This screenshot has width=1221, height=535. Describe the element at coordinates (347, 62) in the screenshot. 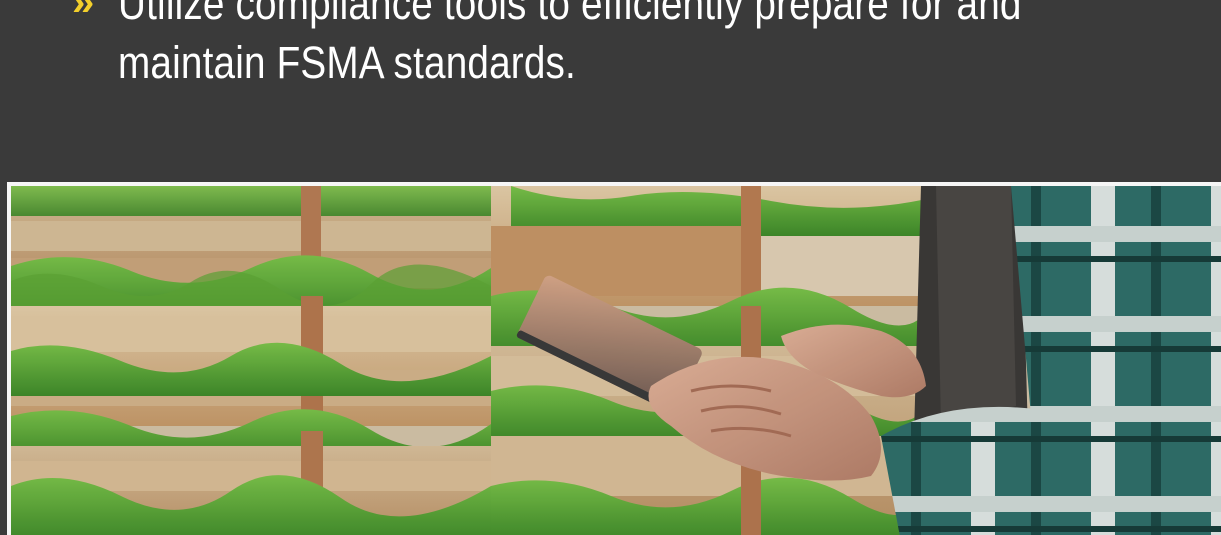

I see `bullet-text-line-2: maintain FSMA standards.` at that location.